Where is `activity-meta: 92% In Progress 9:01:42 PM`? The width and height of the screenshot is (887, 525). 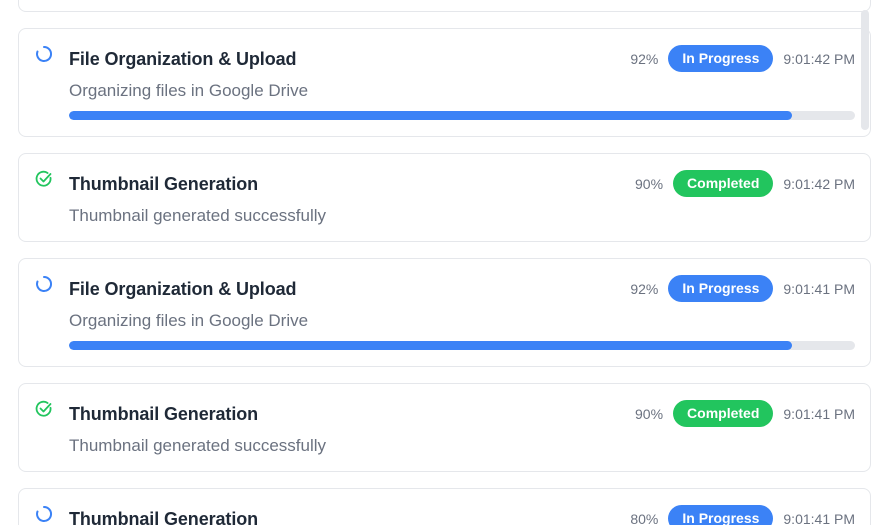 activity-meta: 92% In Progress 9:01:42 PM is located at coordinates (742, 58).